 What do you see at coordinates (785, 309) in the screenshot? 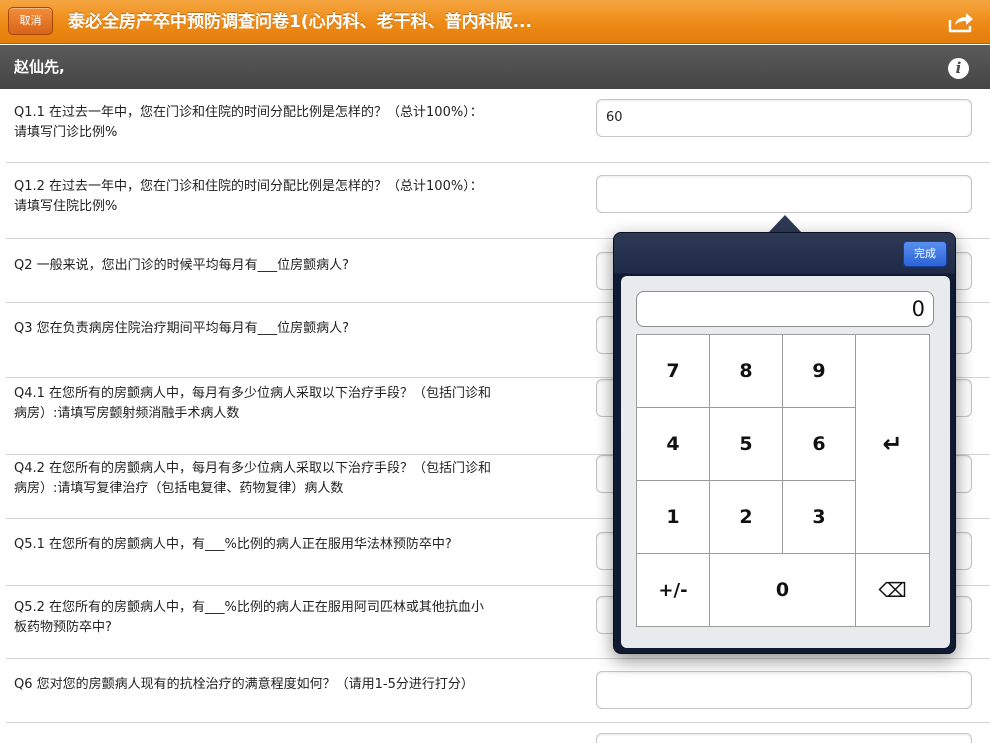
I see `keypad-display: 0` at bounding box center [785, 309].